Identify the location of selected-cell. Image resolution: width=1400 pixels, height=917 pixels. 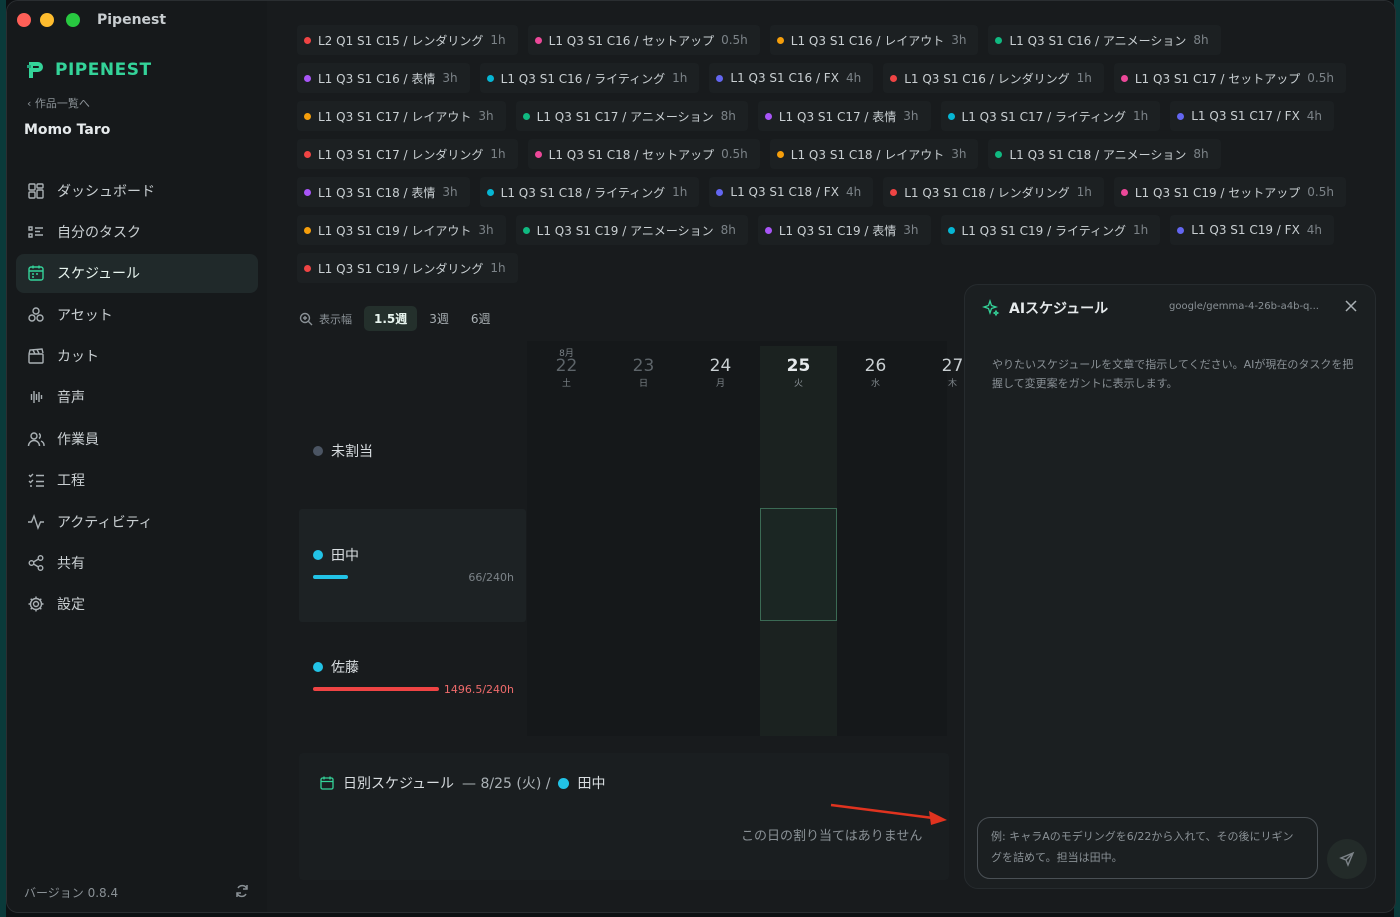
(798, 564).